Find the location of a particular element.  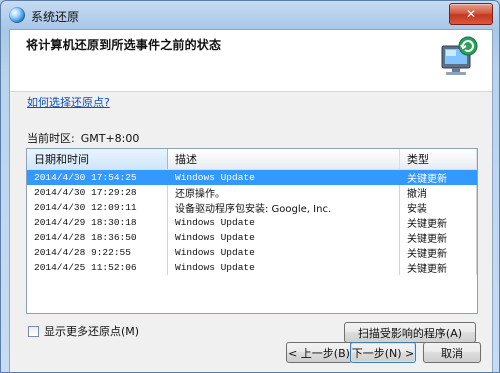

page-title: 将计算机还原到所选事件之前的状态 is located at coordinates (124, 45).